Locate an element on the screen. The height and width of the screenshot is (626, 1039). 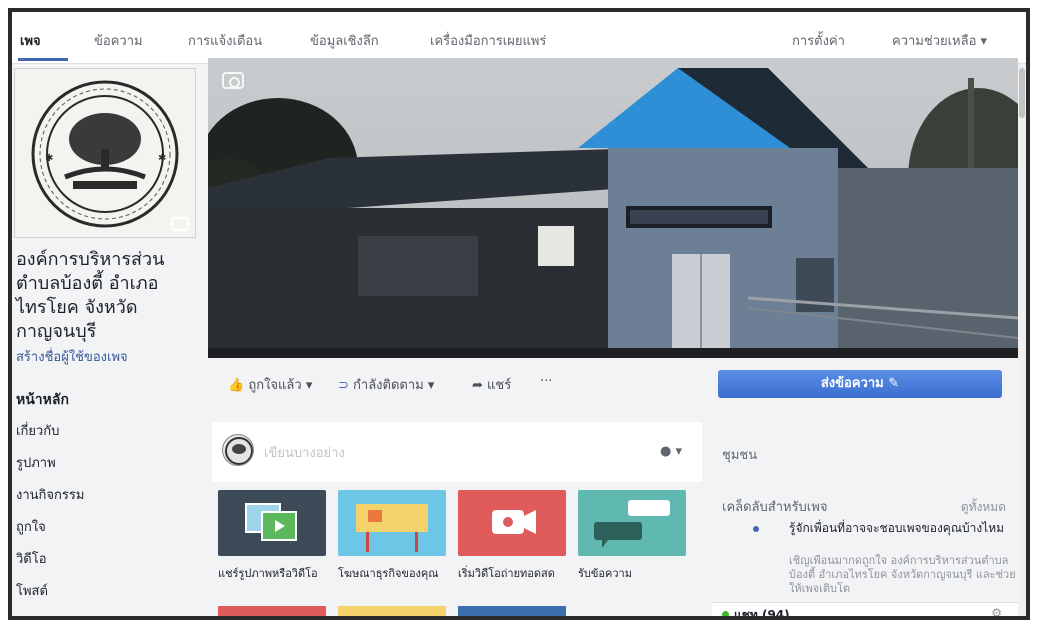
sidebar-item-photos: รูปภาพ is located at coordinates (106, 464).